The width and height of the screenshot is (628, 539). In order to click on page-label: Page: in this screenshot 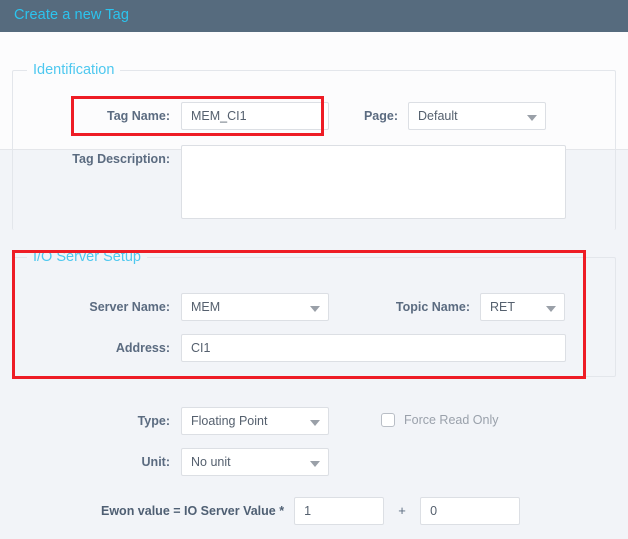, I will do `click(380, 116)`.